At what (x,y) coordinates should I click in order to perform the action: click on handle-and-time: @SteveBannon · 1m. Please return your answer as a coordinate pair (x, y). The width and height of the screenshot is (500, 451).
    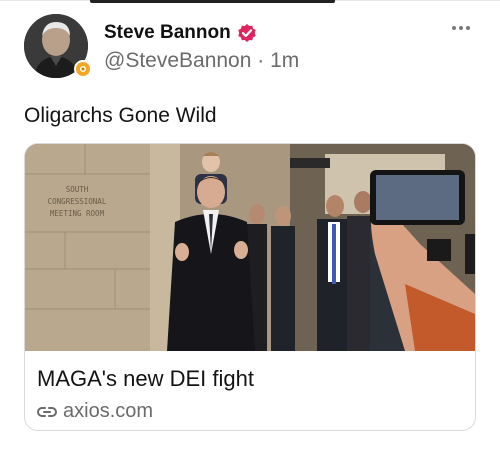
    Looking at the image, I should click on (201, 61).